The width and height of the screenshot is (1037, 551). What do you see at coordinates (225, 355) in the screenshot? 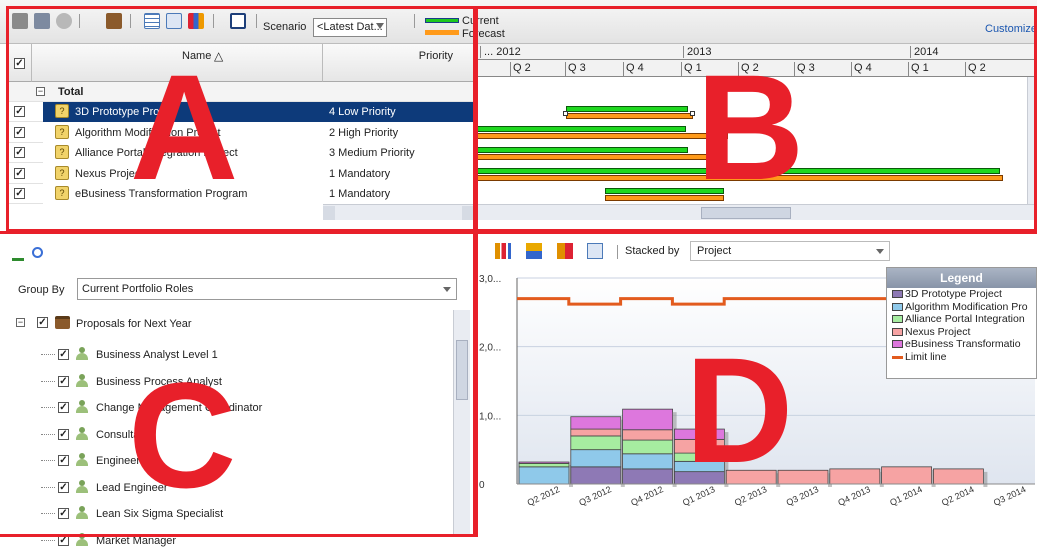
I see `tree-item: ✓ Business Analyst Level 1` at bounding box center [225, 355].